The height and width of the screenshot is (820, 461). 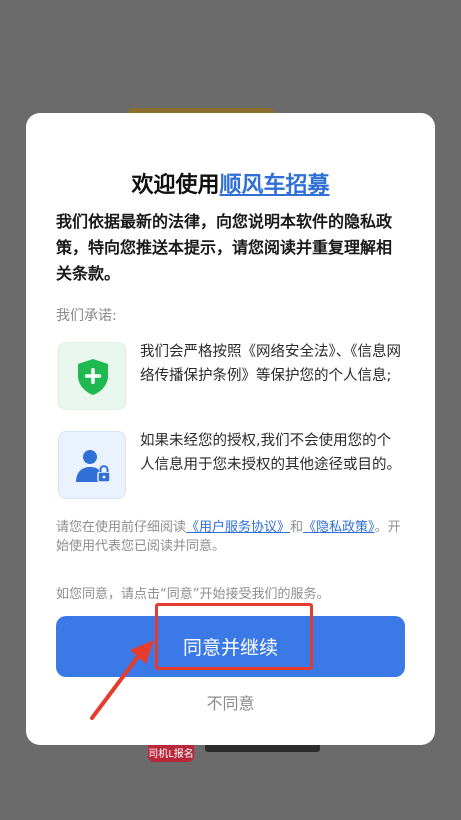 What do you see at coordinates (339, 527) in the screenshot?
I see `privacy-policy-link: 《隐私政策》` at bounding box center [339, 527].